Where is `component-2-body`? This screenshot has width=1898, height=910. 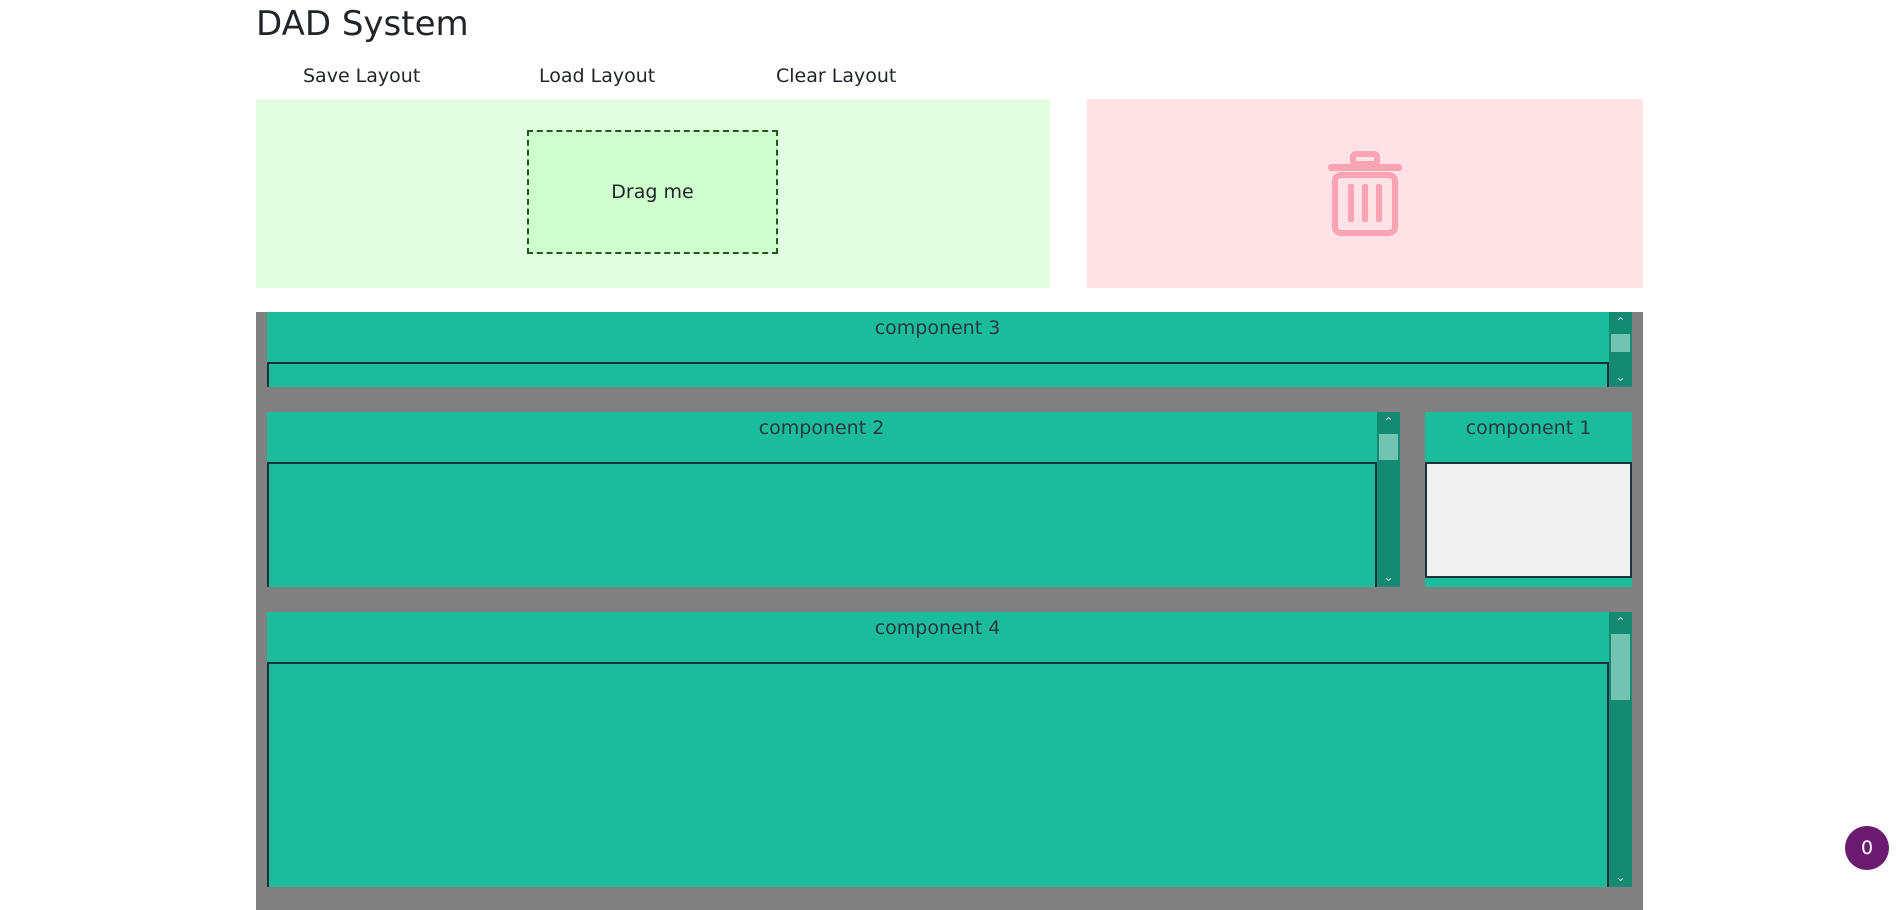
component-2-body is located at coordinates (822, 524).